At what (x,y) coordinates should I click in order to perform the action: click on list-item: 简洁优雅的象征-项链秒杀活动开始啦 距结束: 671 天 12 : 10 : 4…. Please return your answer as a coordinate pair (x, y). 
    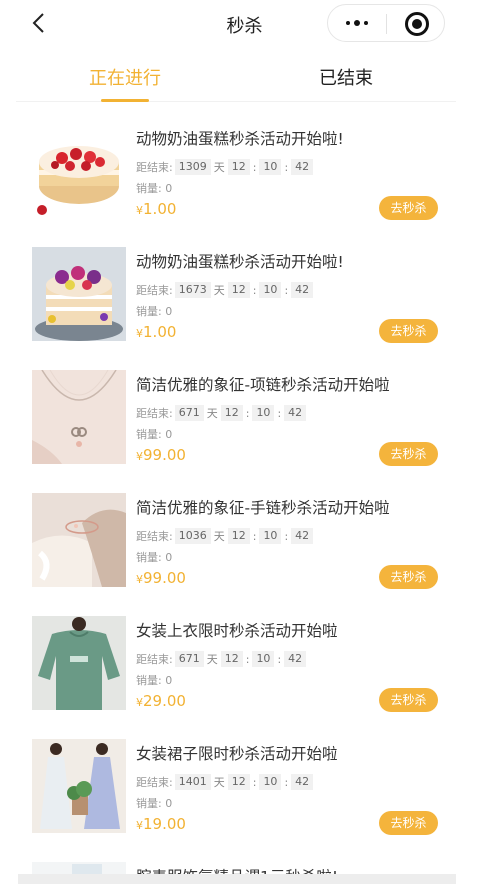
    Looking at the image, I should click on (244, 411).